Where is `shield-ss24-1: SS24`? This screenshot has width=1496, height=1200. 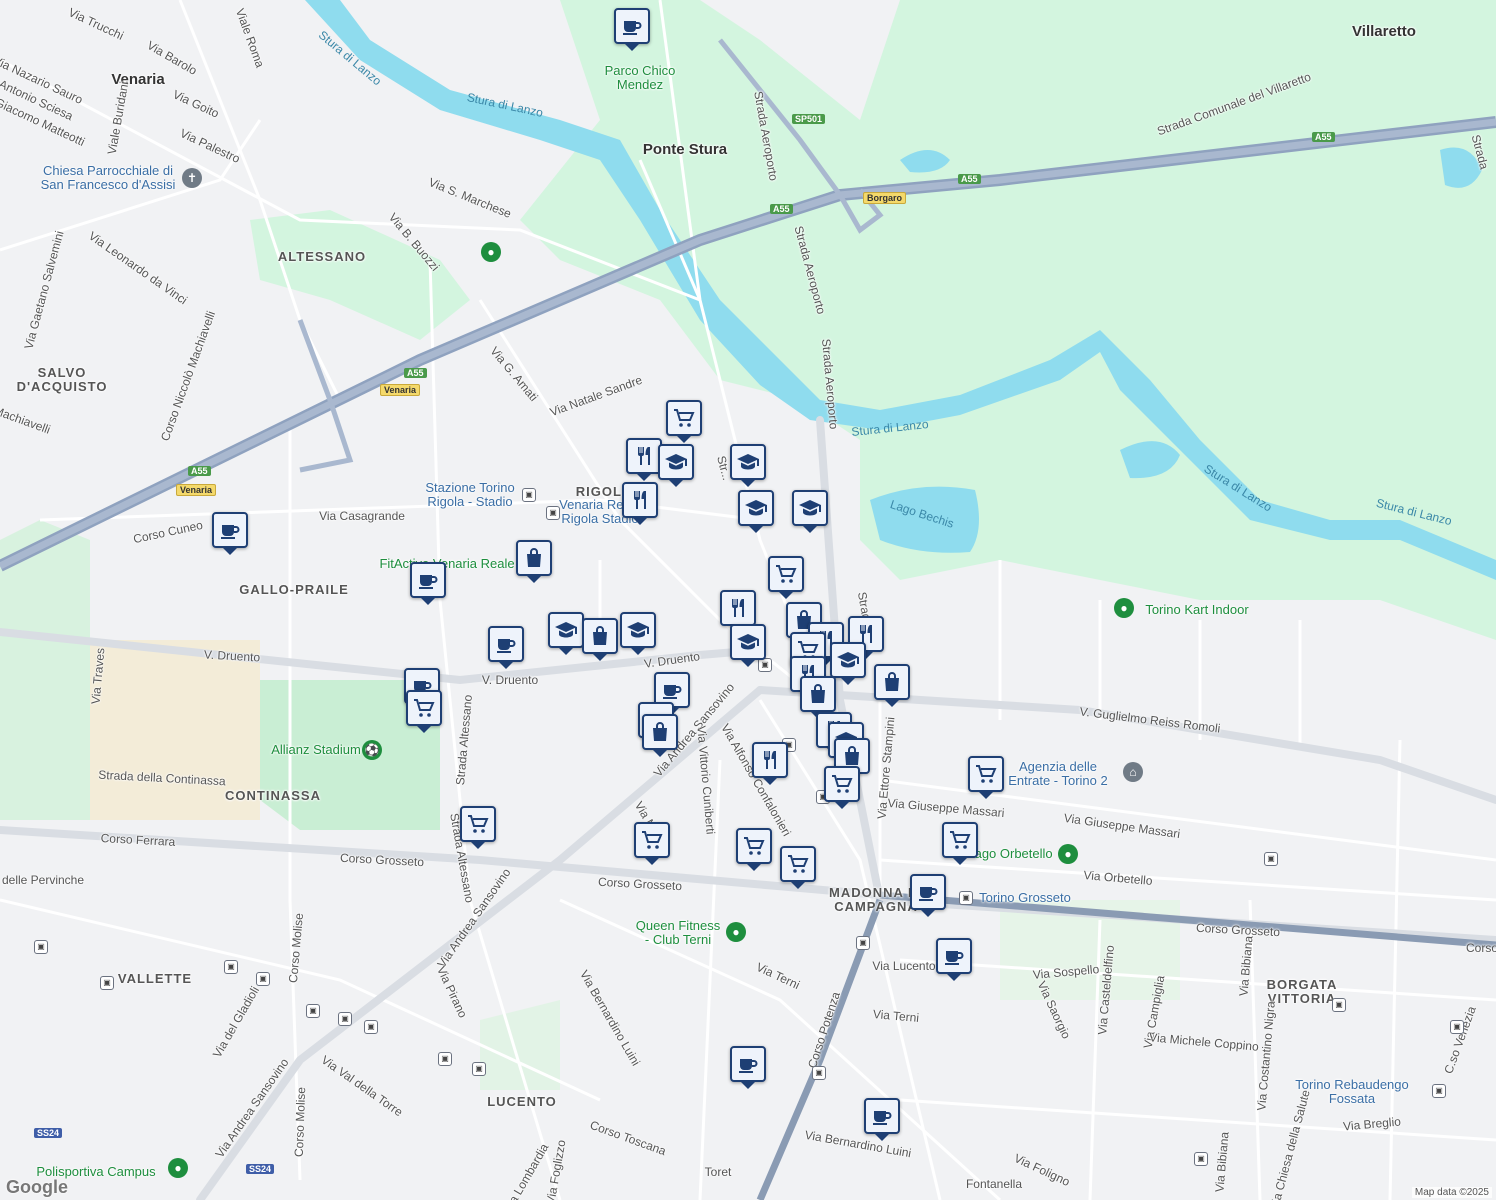 shield-ss24-1: SS24 is located at coordinates (48, 1133).